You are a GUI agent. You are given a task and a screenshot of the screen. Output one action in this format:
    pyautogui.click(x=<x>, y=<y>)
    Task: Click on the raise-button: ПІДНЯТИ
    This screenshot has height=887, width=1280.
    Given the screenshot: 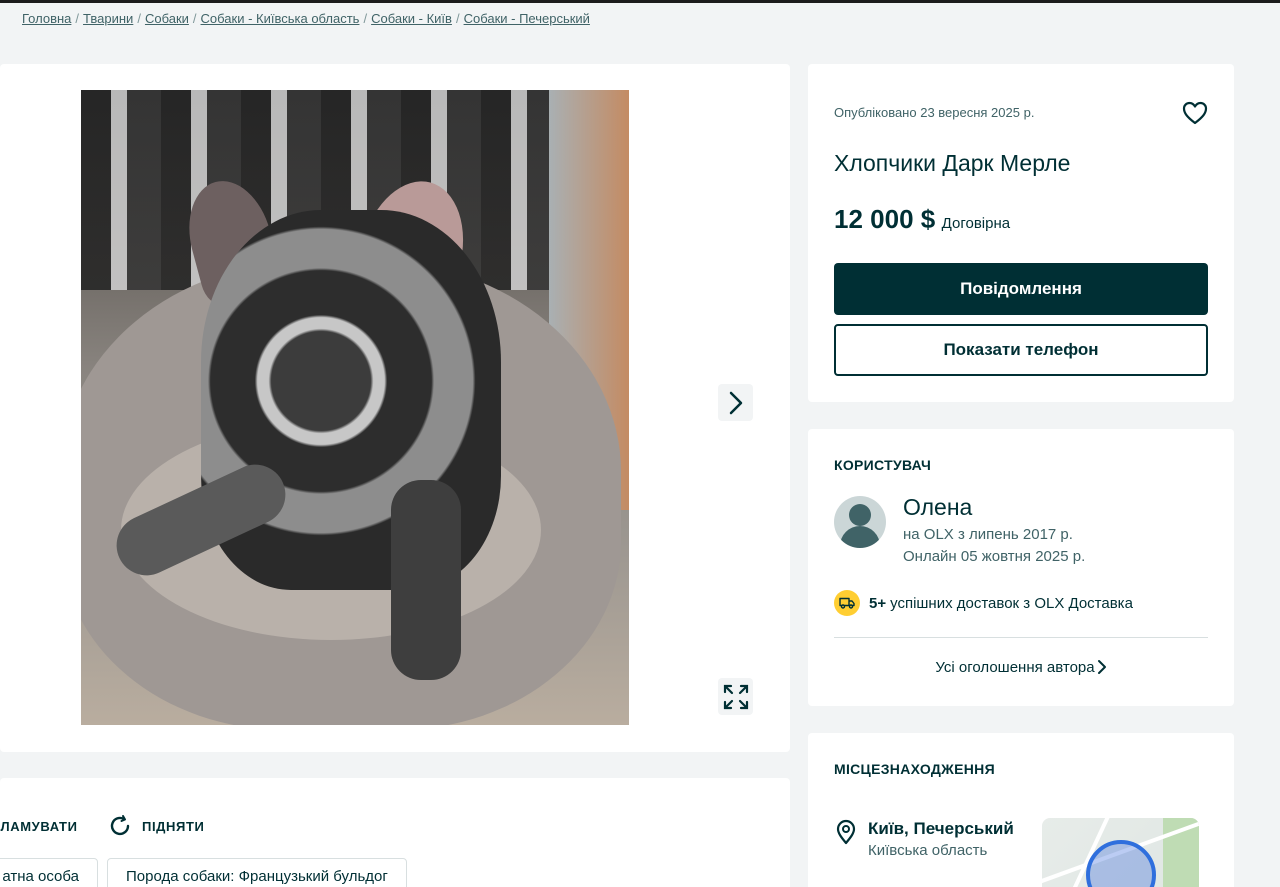 What is the action you would take?
    pyautogui.click(x=156, y=826)
    